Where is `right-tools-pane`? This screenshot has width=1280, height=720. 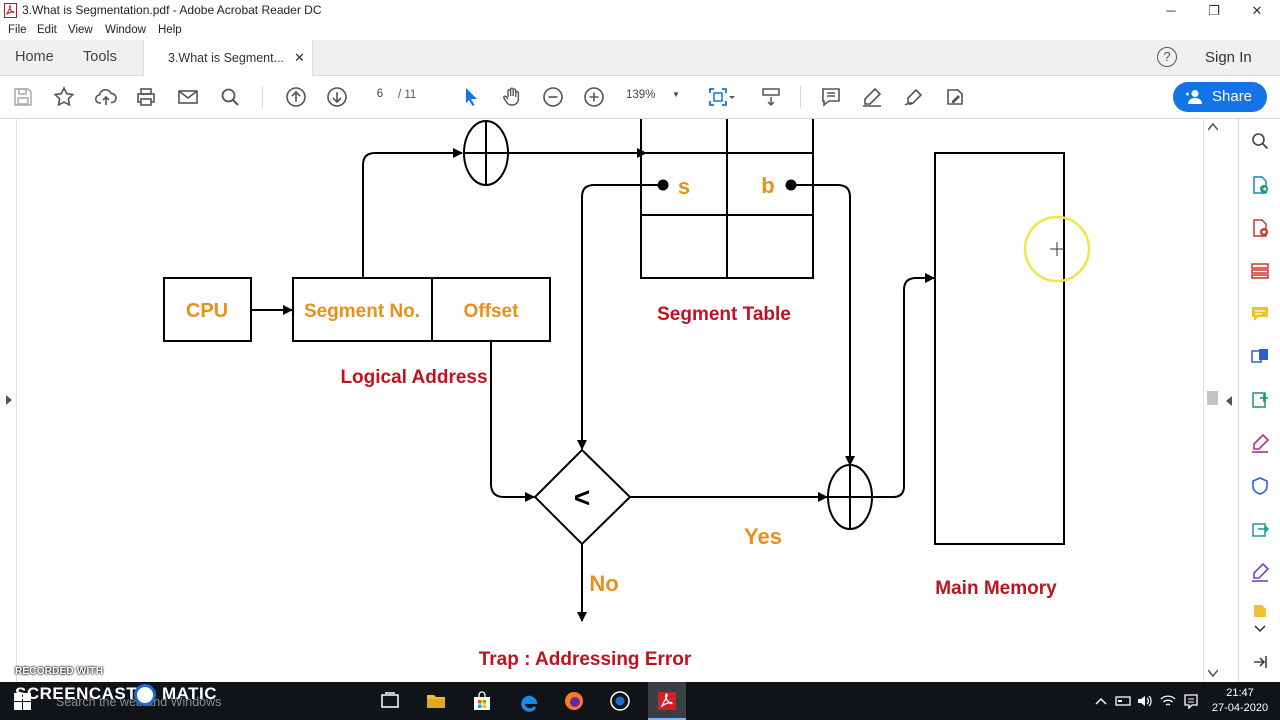 right-tools-pane is located at coordinates (1259, 400).